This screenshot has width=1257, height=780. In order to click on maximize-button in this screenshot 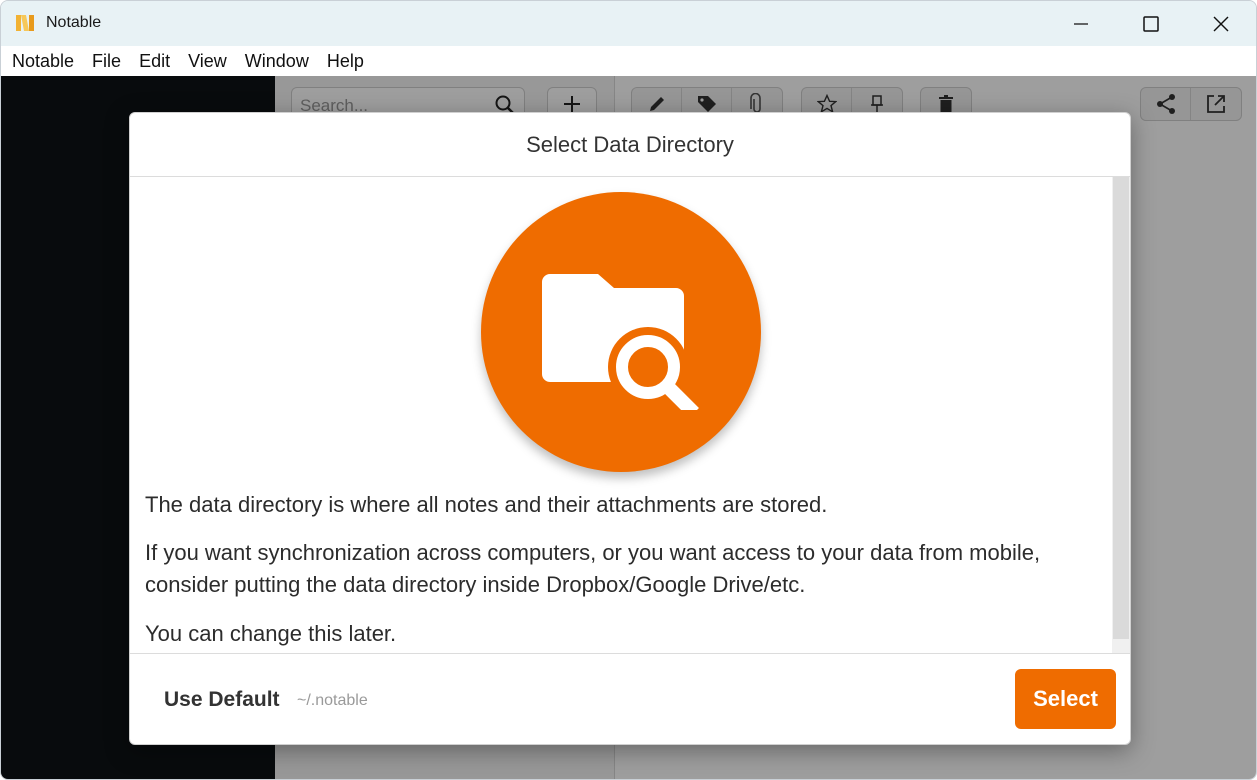, I will do `click(1151, 23)`.